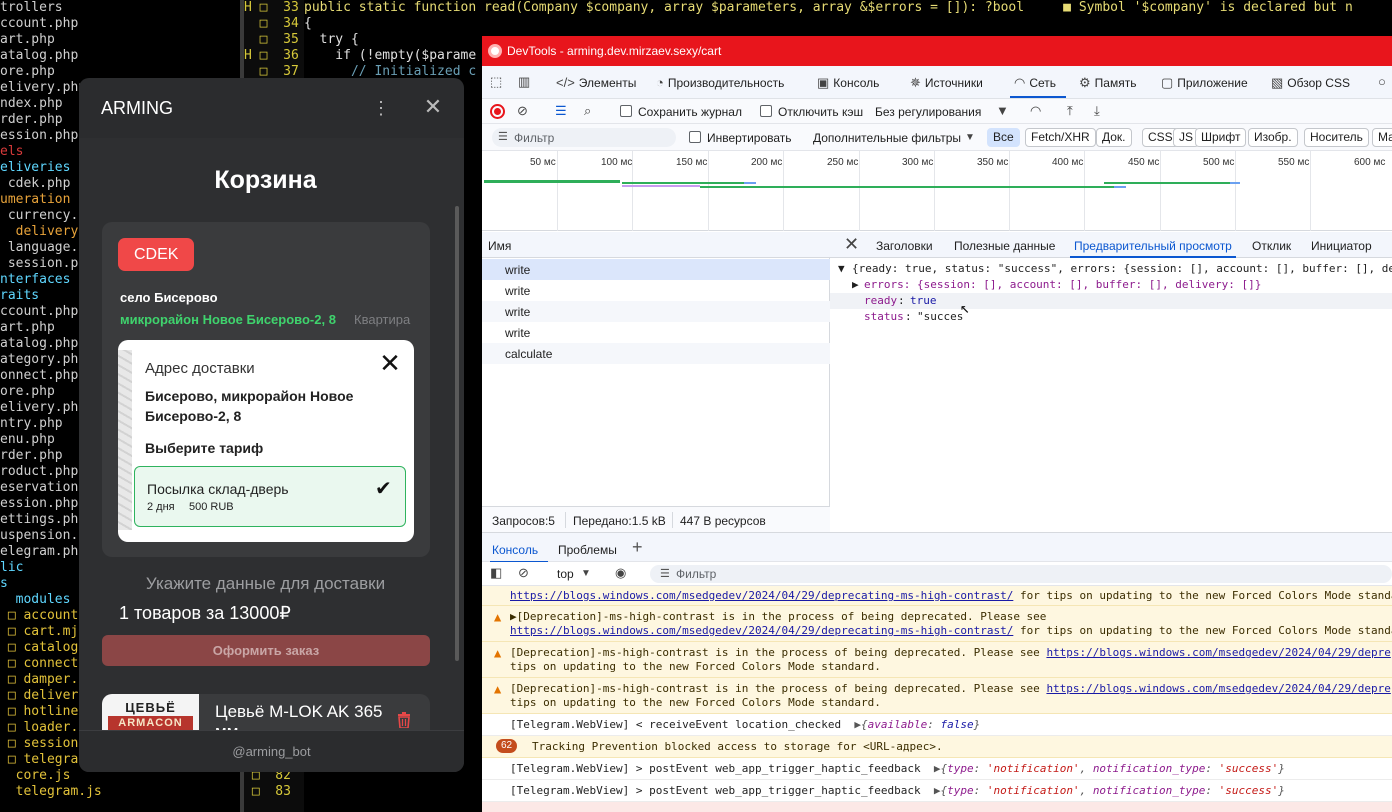  I want to click on device-toggle-icon: ▥, so click(524, 82).